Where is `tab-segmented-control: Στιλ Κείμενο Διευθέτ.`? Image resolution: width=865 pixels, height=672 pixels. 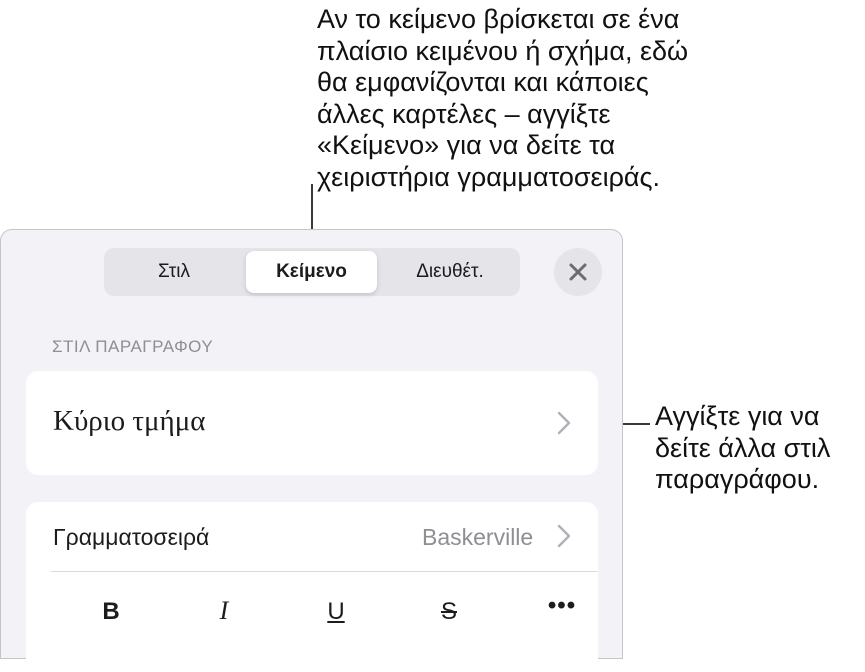 tab-segmented-control: Στιλ Κείμενο Διευθέτ. is located at coordinates (312, 272).